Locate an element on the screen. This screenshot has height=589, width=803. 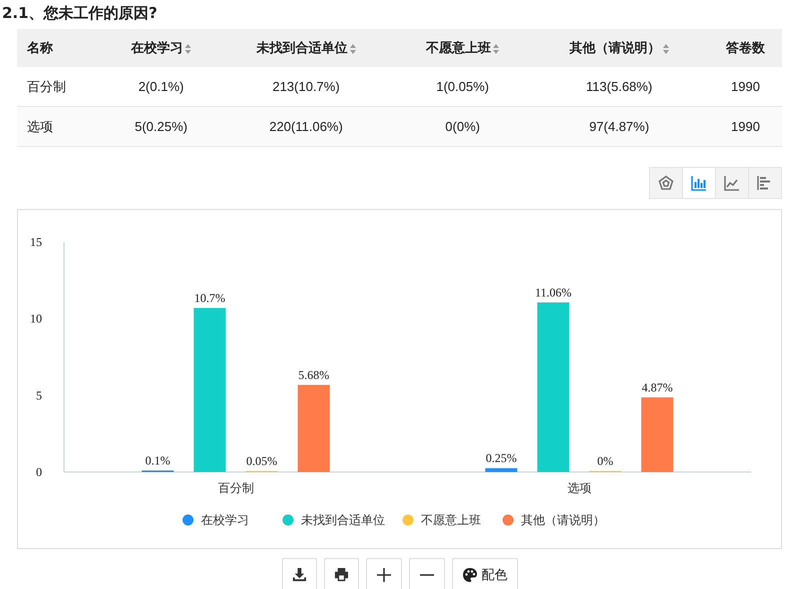
column-header: 在校学习 is located at coordinates (161, 48).